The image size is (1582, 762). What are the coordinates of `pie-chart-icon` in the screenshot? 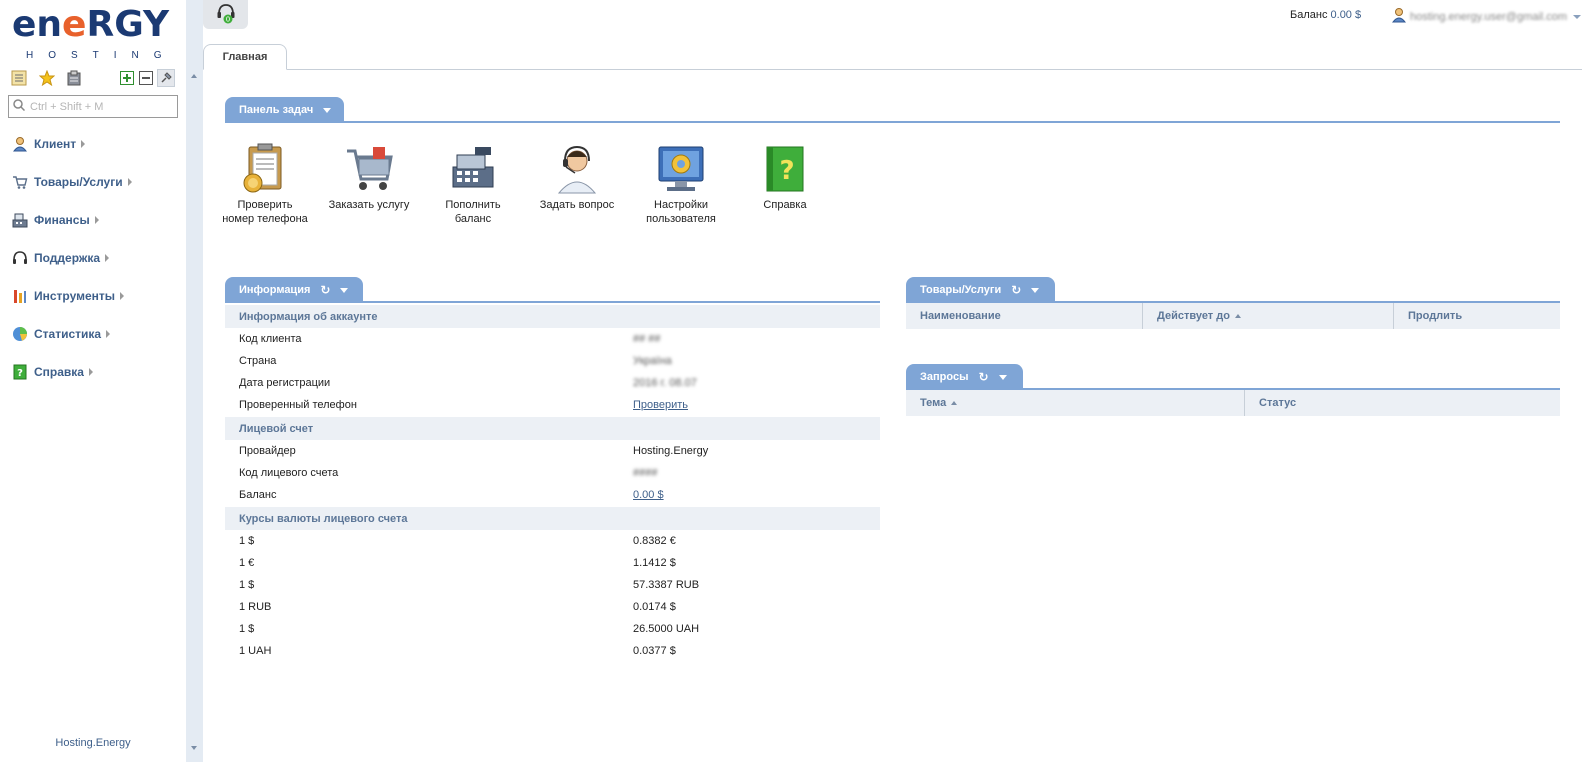 It's located at (20, 334).